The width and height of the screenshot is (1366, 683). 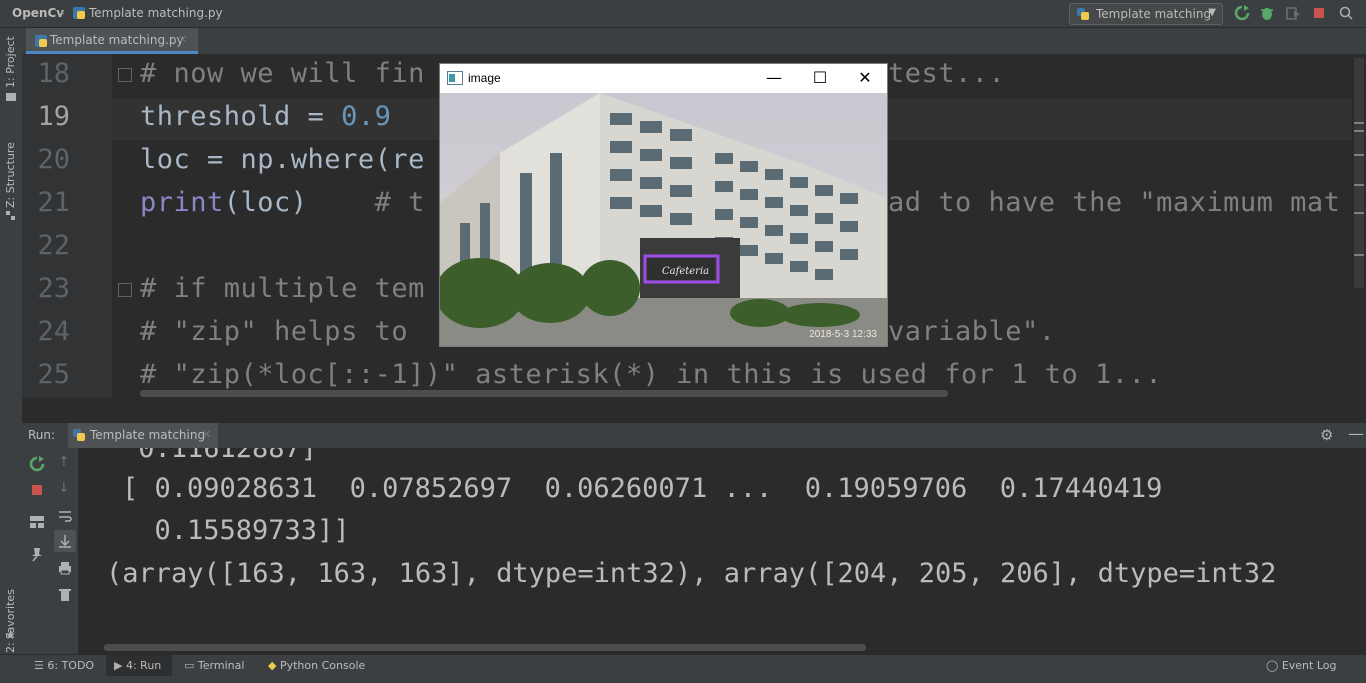 I want to click on code-line-21-tail: ad to have the "maximum mat, so click(x=1114, y=202).